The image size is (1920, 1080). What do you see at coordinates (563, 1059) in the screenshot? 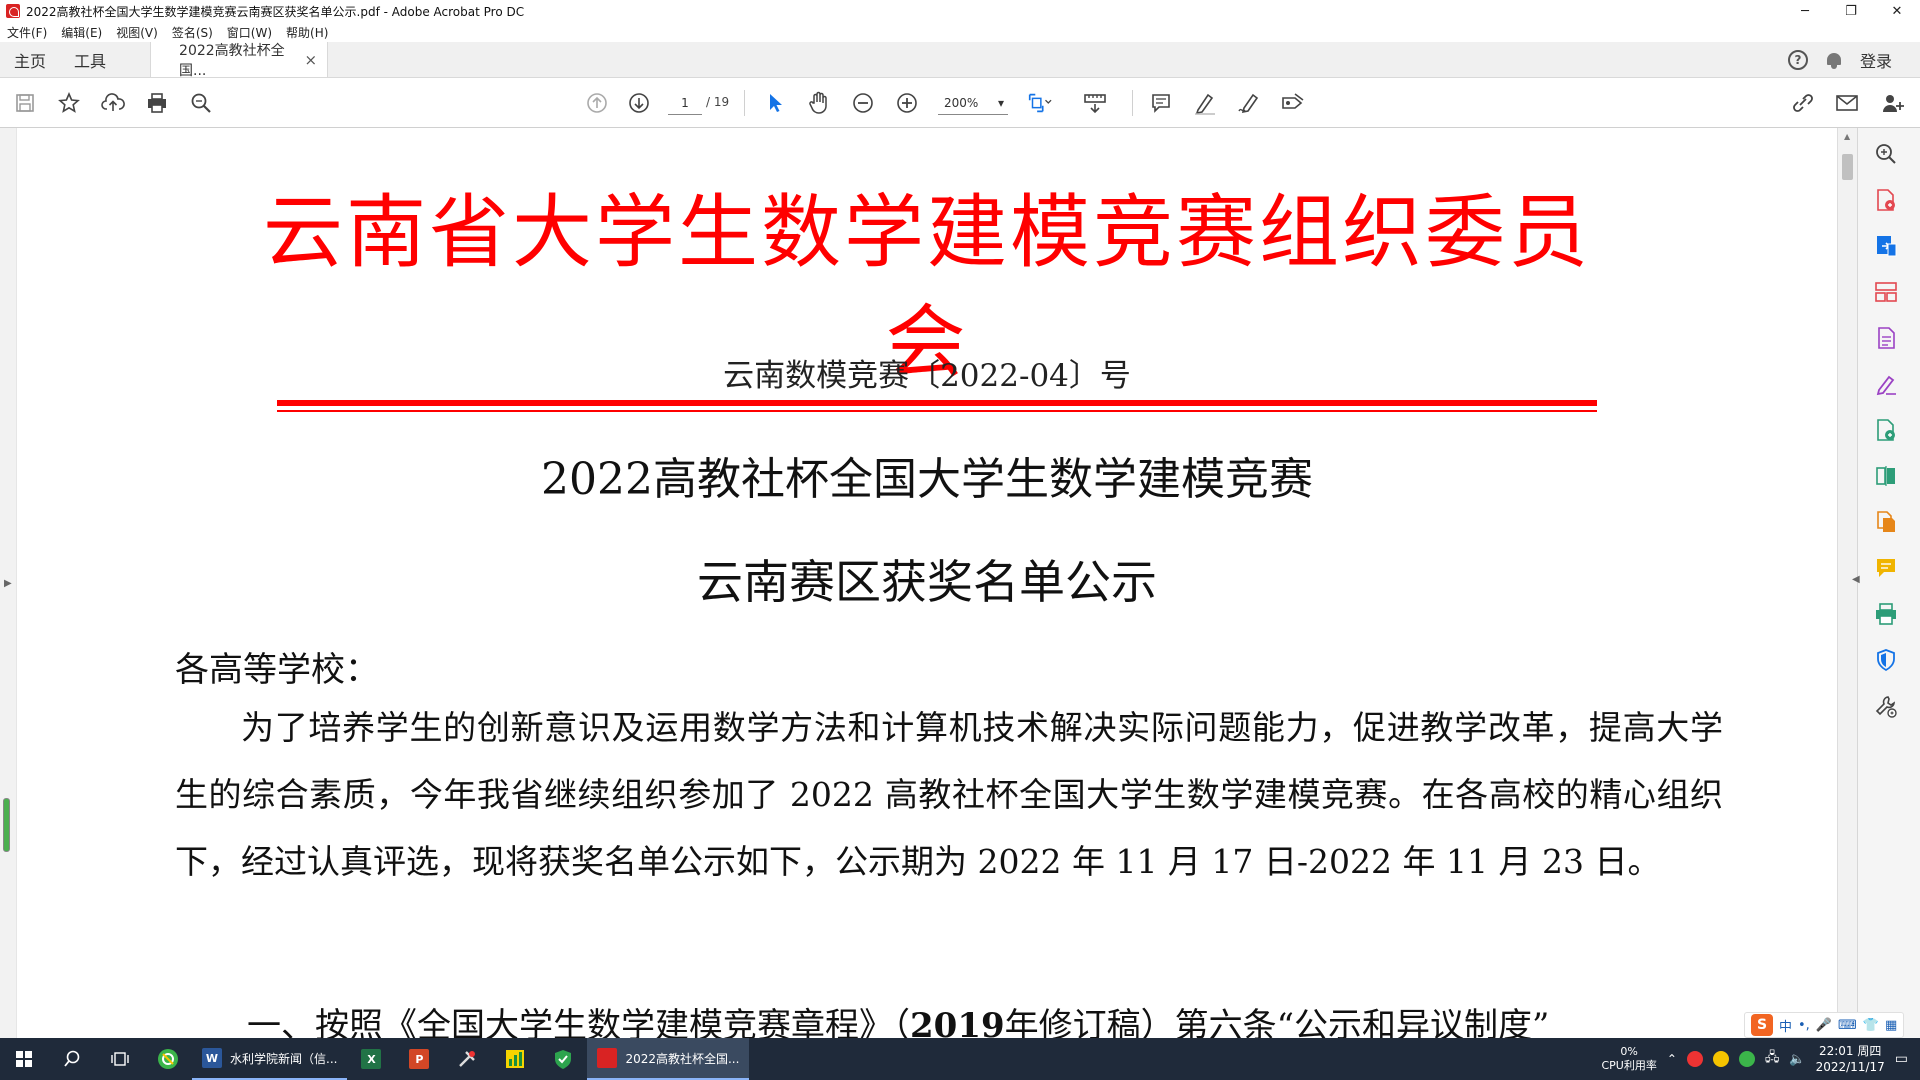
I see `taskbar-security-app` at bounding box center [563, 1059].